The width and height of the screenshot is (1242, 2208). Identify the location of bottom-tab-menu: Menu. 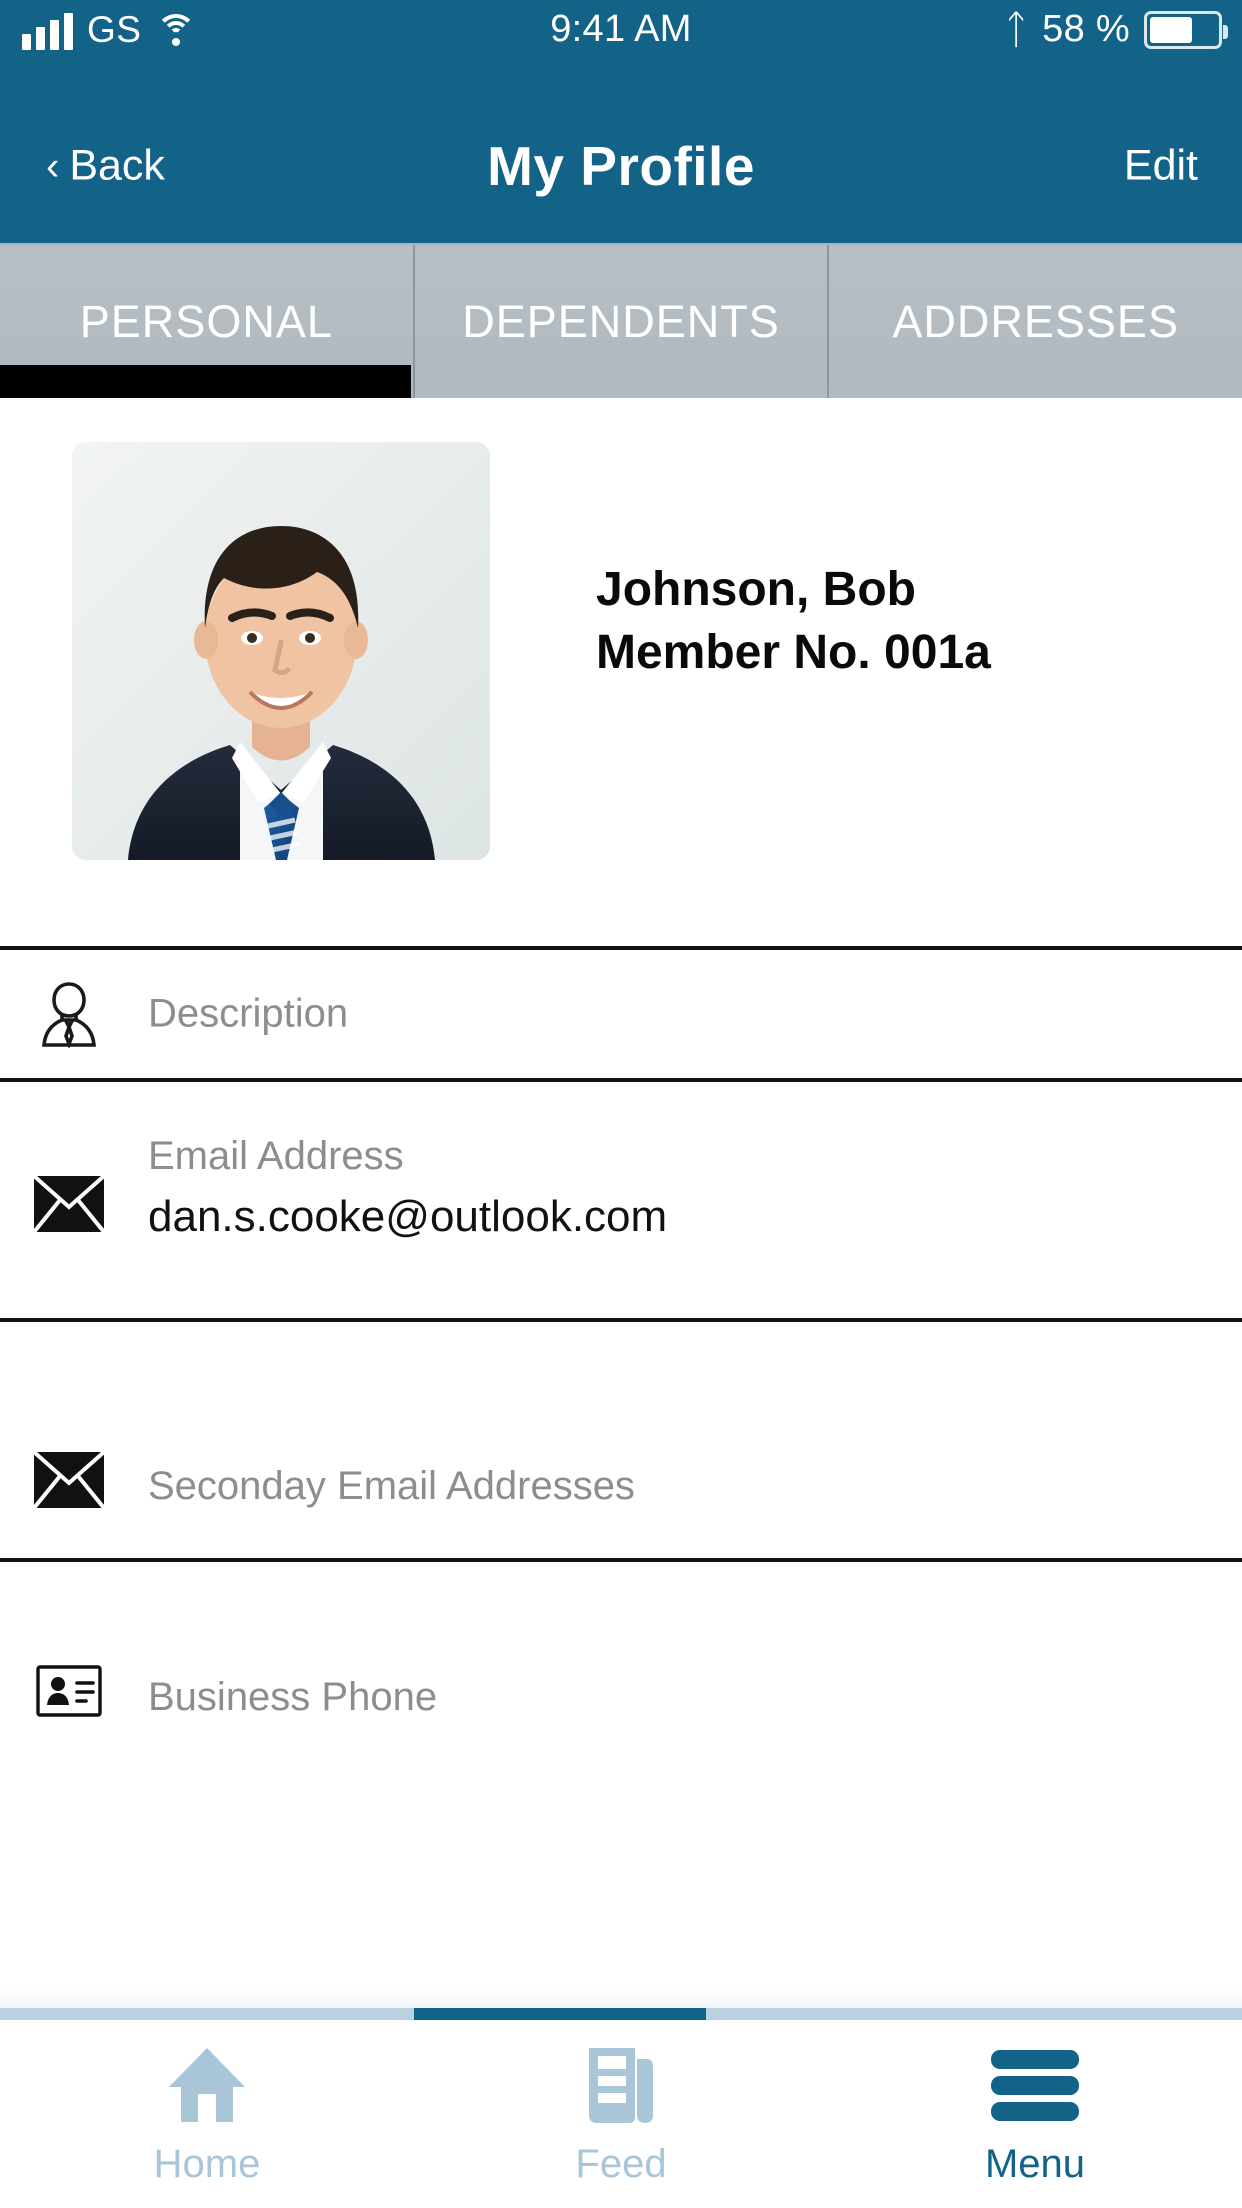
(1035, 2114).